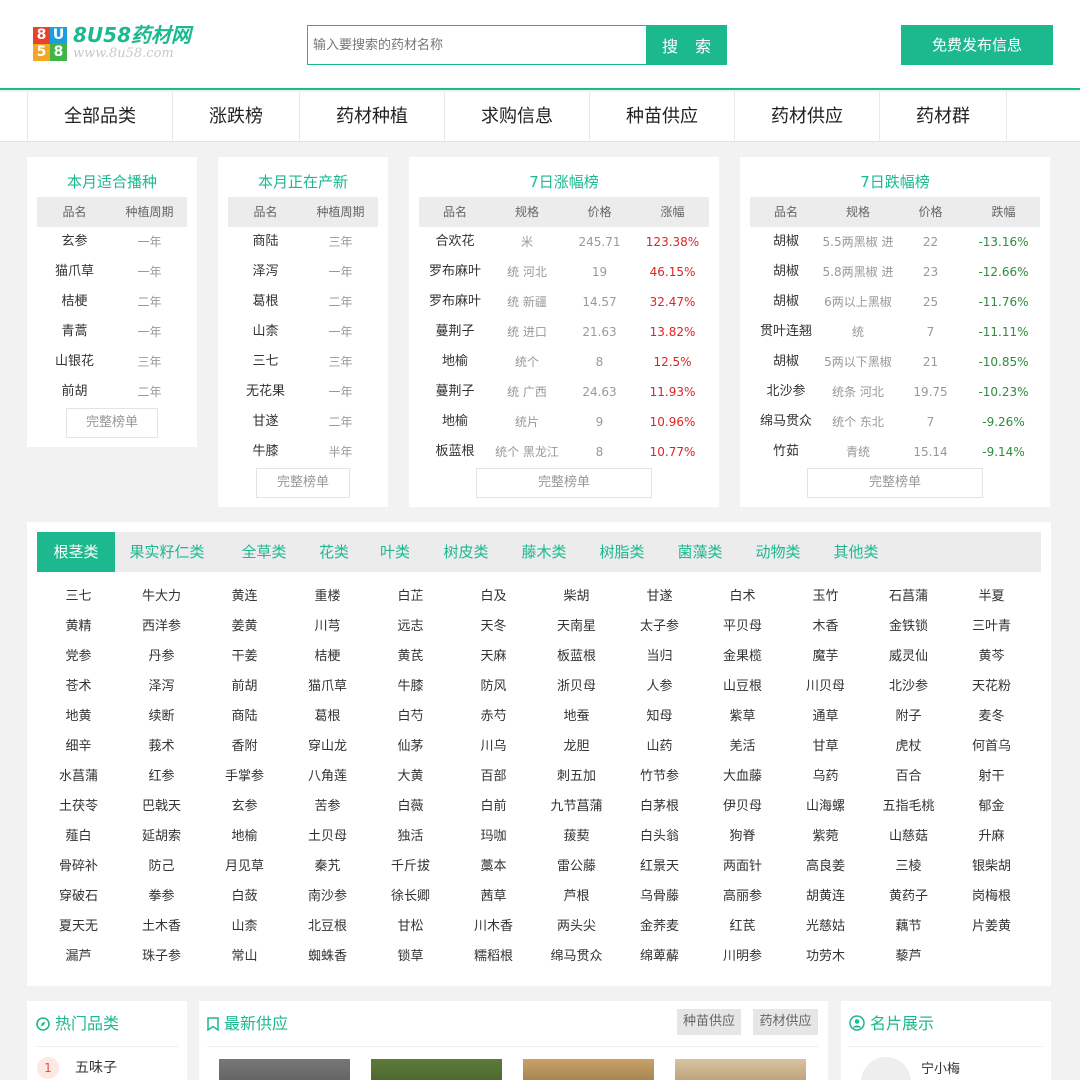 The width and height of the screenshot is (1080, 1080). I want to click on herb-link: 天冬, so click(493, 627).